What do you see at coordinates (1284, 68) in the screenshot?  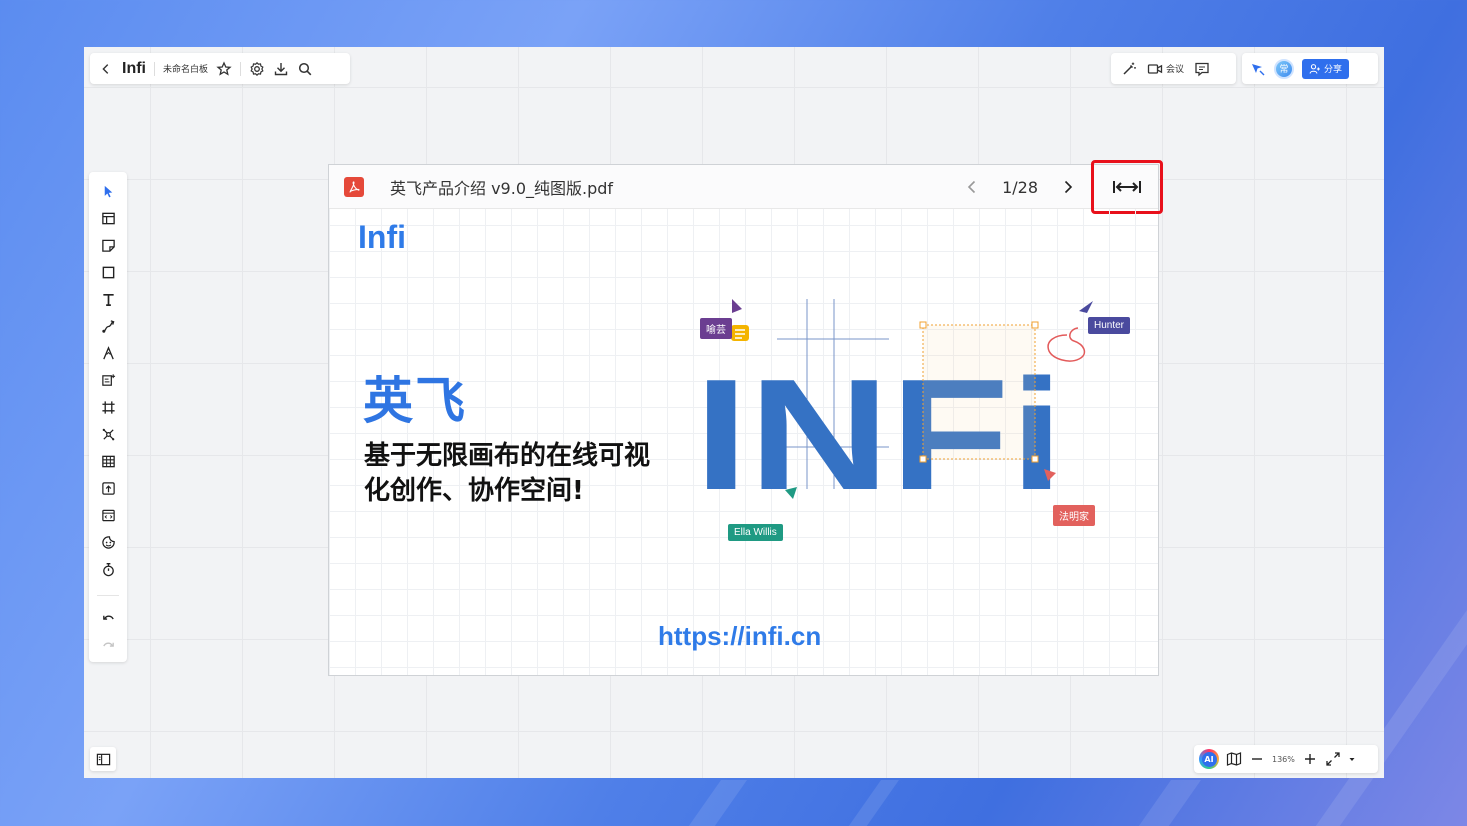 I see `user-avatar: 常` at bounding box center [1284, 68].